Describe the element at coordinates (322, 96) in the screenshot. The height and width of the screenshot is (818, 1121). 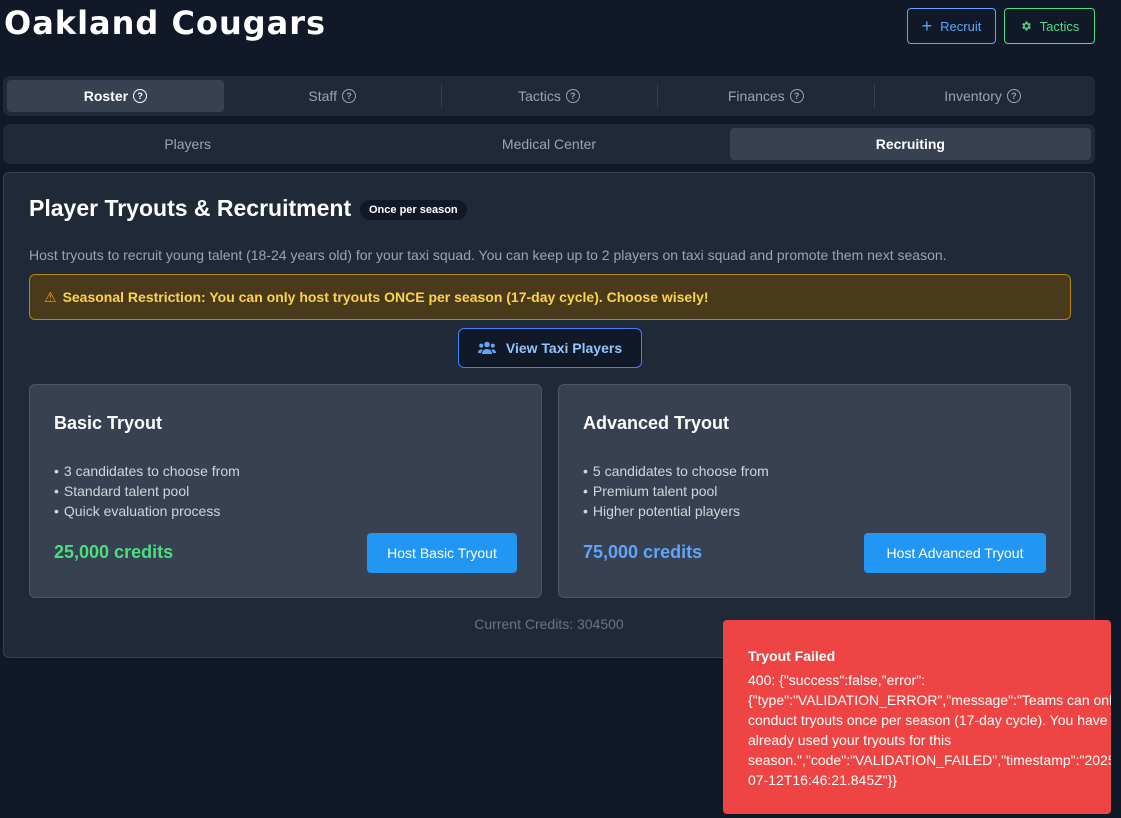
I see `tab-label: Staff` at that location.